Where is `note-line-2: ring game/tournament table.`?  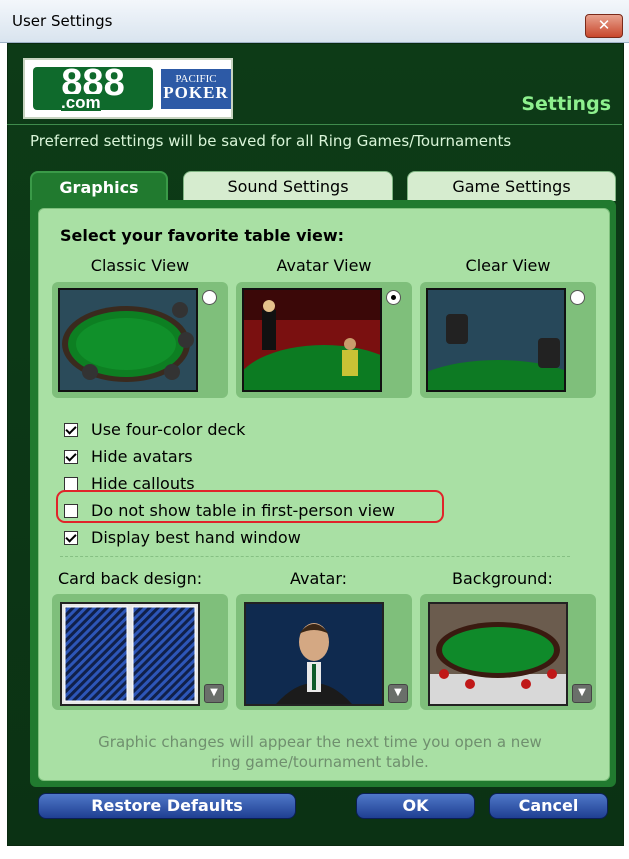 note-line-2: ring game/tournament table. is located at coordinates (320, 762).